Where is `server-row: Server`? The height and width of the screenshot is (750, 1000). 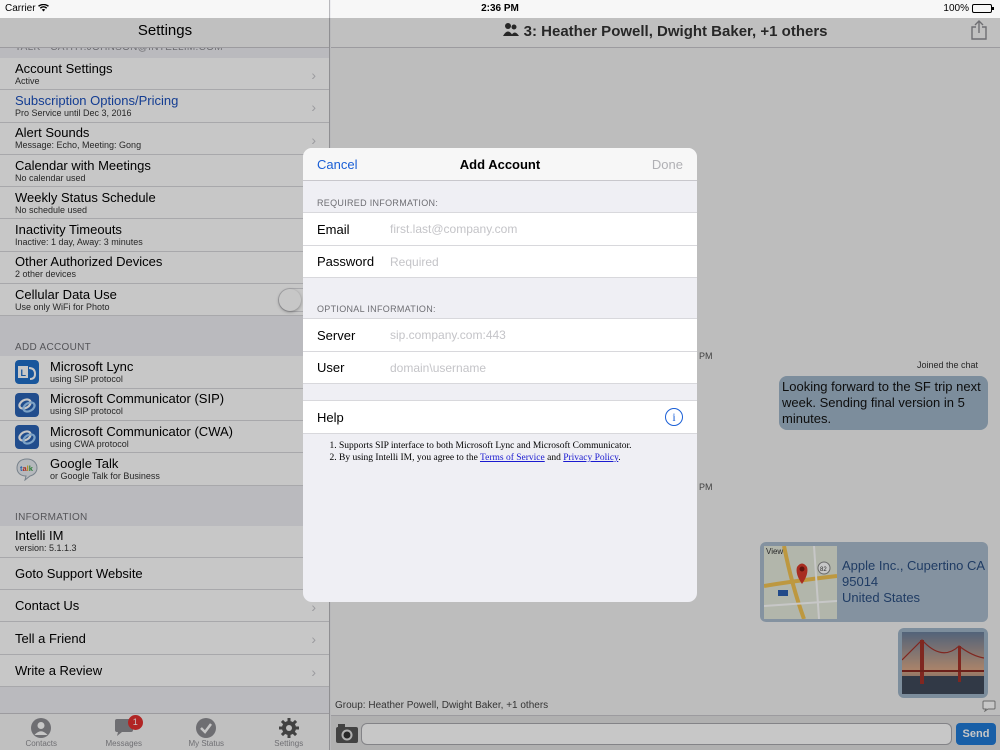
server-row: Server is located at coordinates (500, 335).